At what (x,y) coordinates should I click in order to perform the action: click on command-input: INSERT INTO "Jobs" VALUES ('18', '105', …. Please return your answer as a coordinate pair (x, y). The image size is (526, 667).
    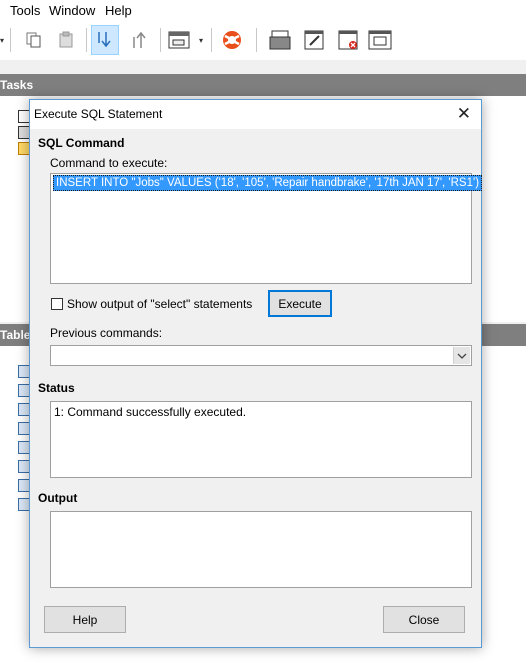
    Looking at the image, I should click on (266, 228).